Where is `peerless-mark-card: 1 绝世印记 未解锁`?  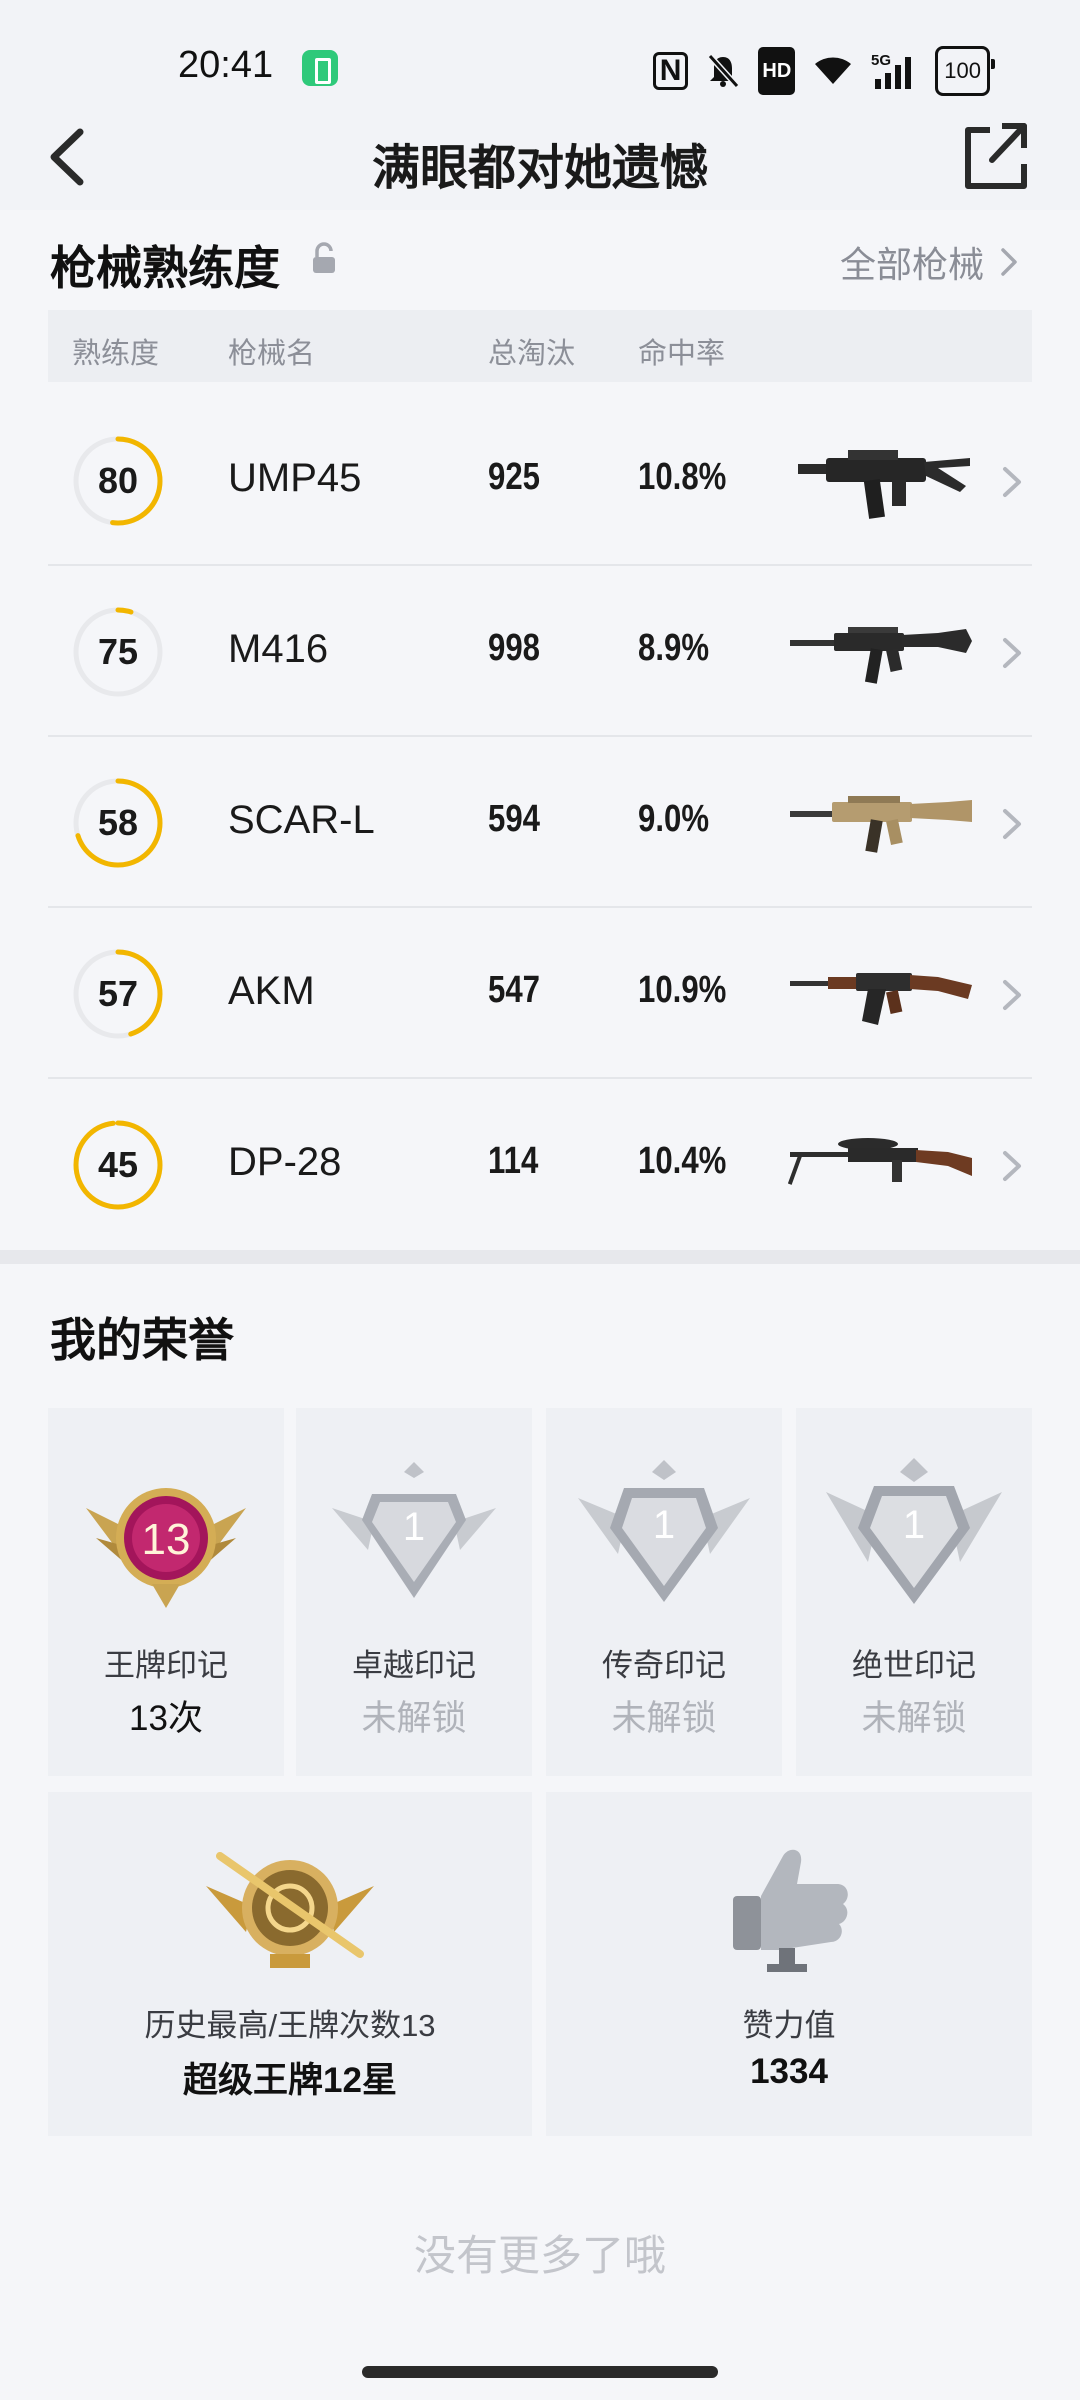
peerless-mark-card: 1 绝世印记 未解锁 is located at coordinates (914, 1592).